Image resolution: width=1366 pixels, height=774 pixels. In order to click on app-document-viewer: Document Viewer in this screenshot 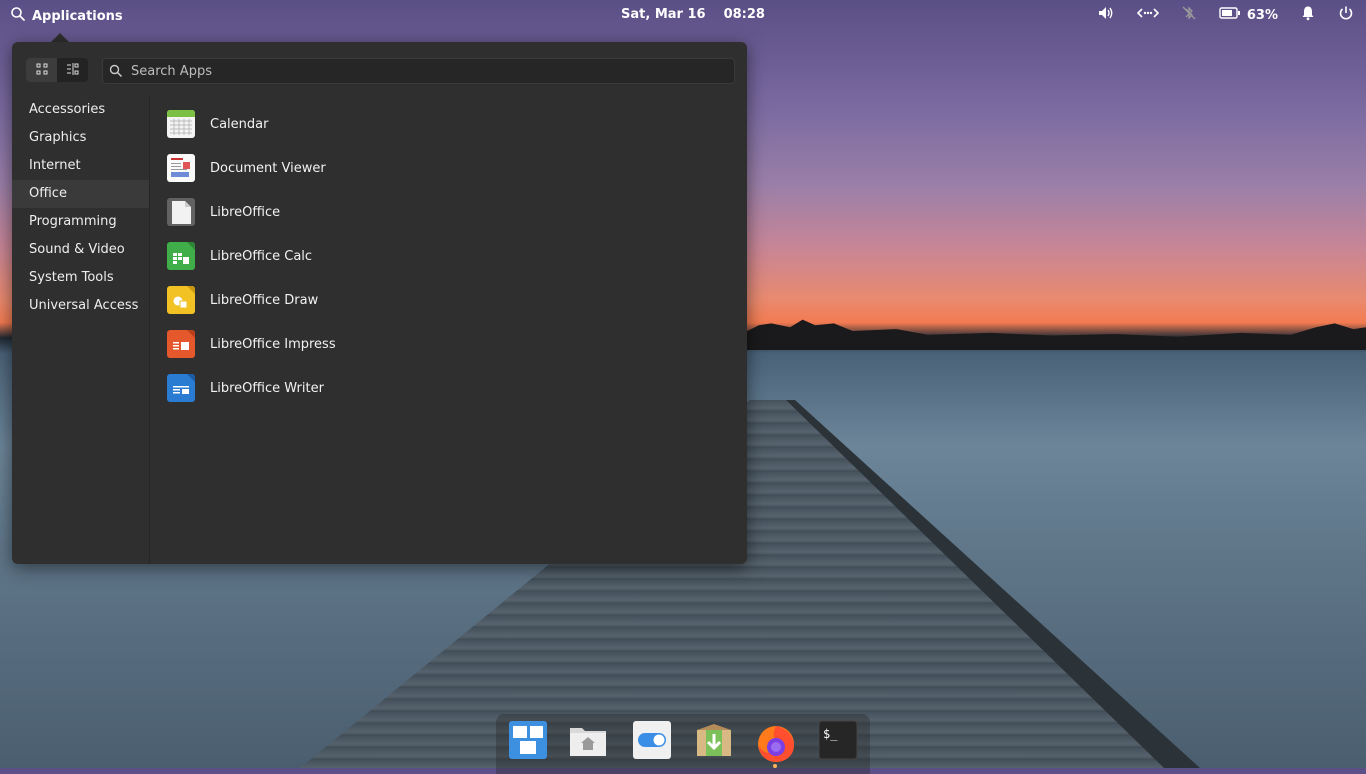, I will do `click(251, 168)`.